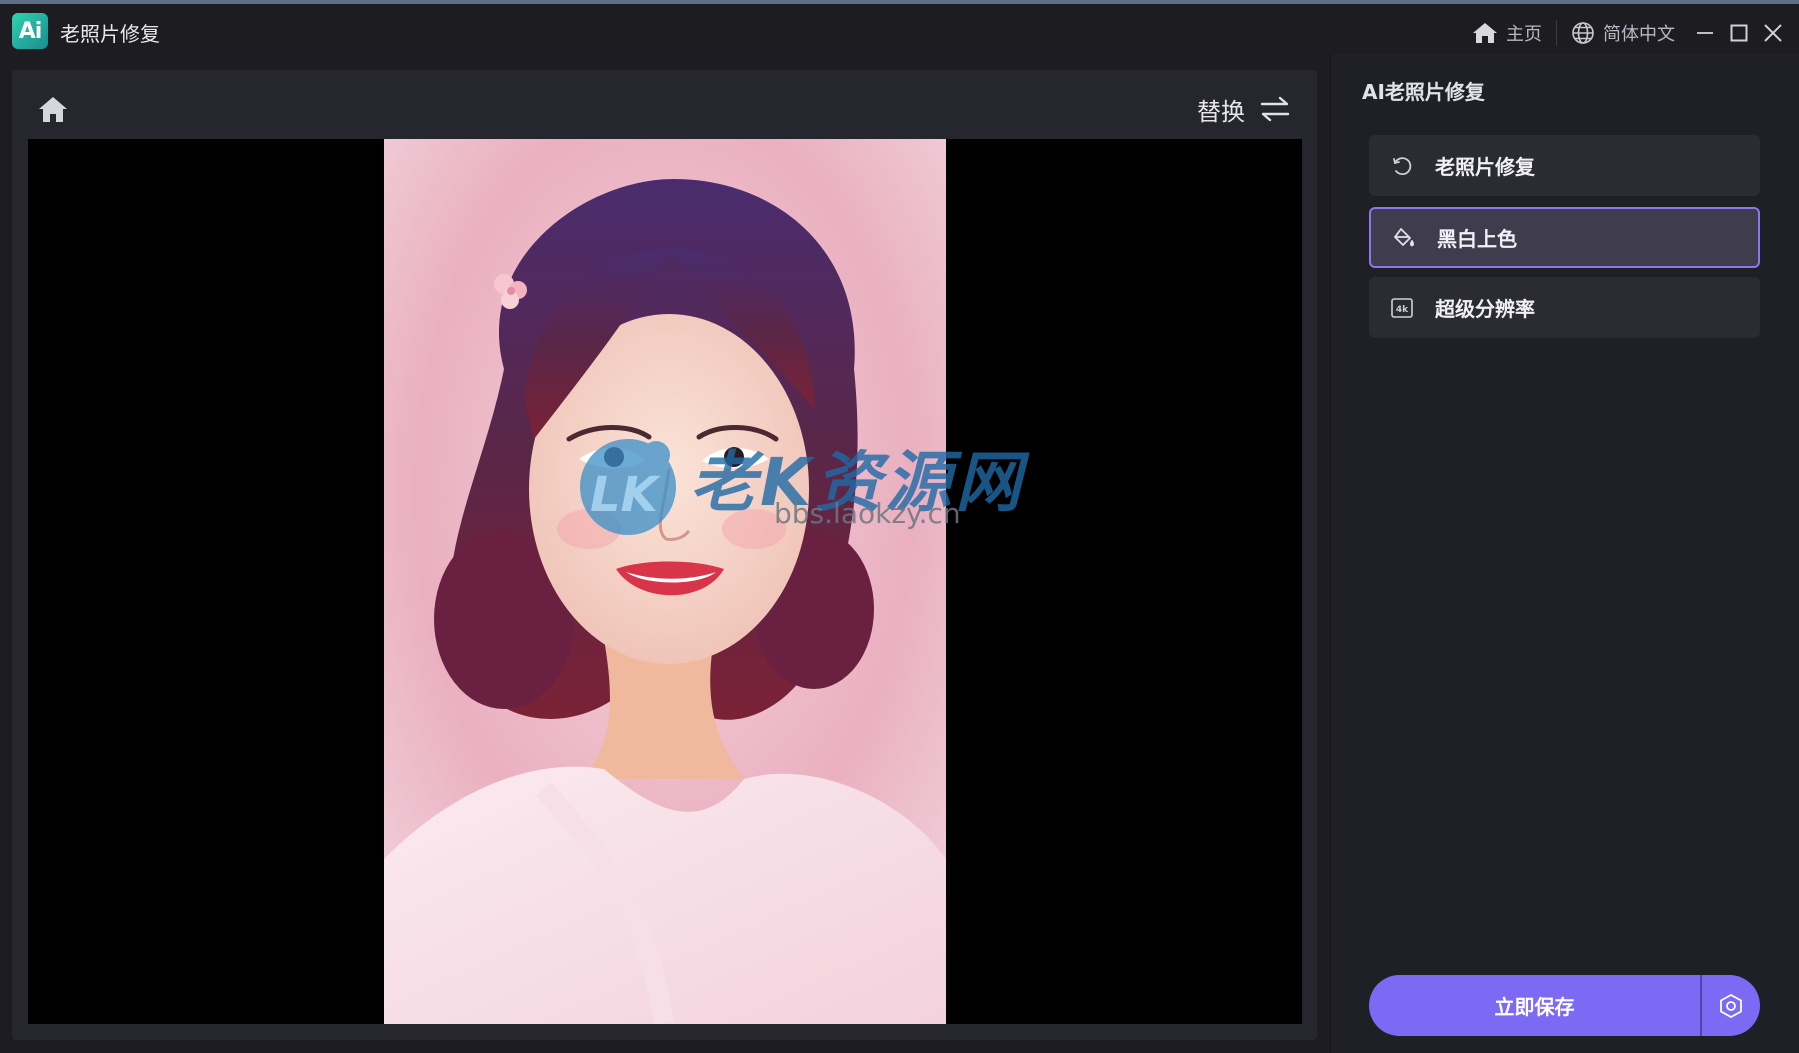 The width and height of the screenshot is (1799, 1053). Describe the element at coordinates (1221, 111) in the screenshot. I see `replace-label: 替换` at that location.